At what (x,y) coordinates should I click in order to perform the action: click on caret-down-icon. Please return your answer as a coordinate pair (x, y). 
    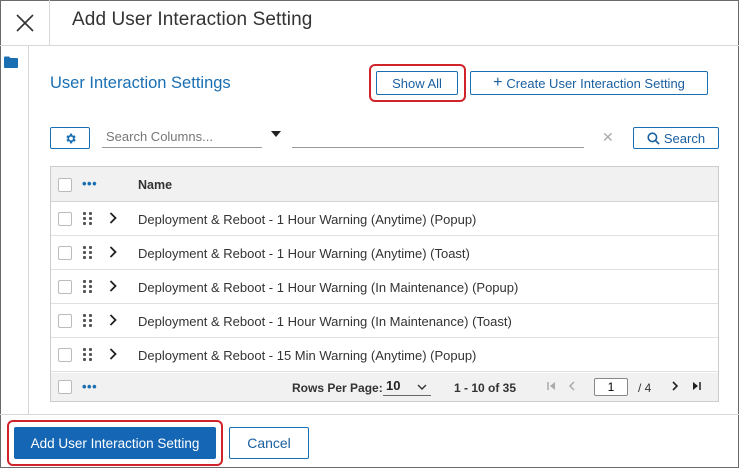
    Looking at the image, I should click on (276, 134).